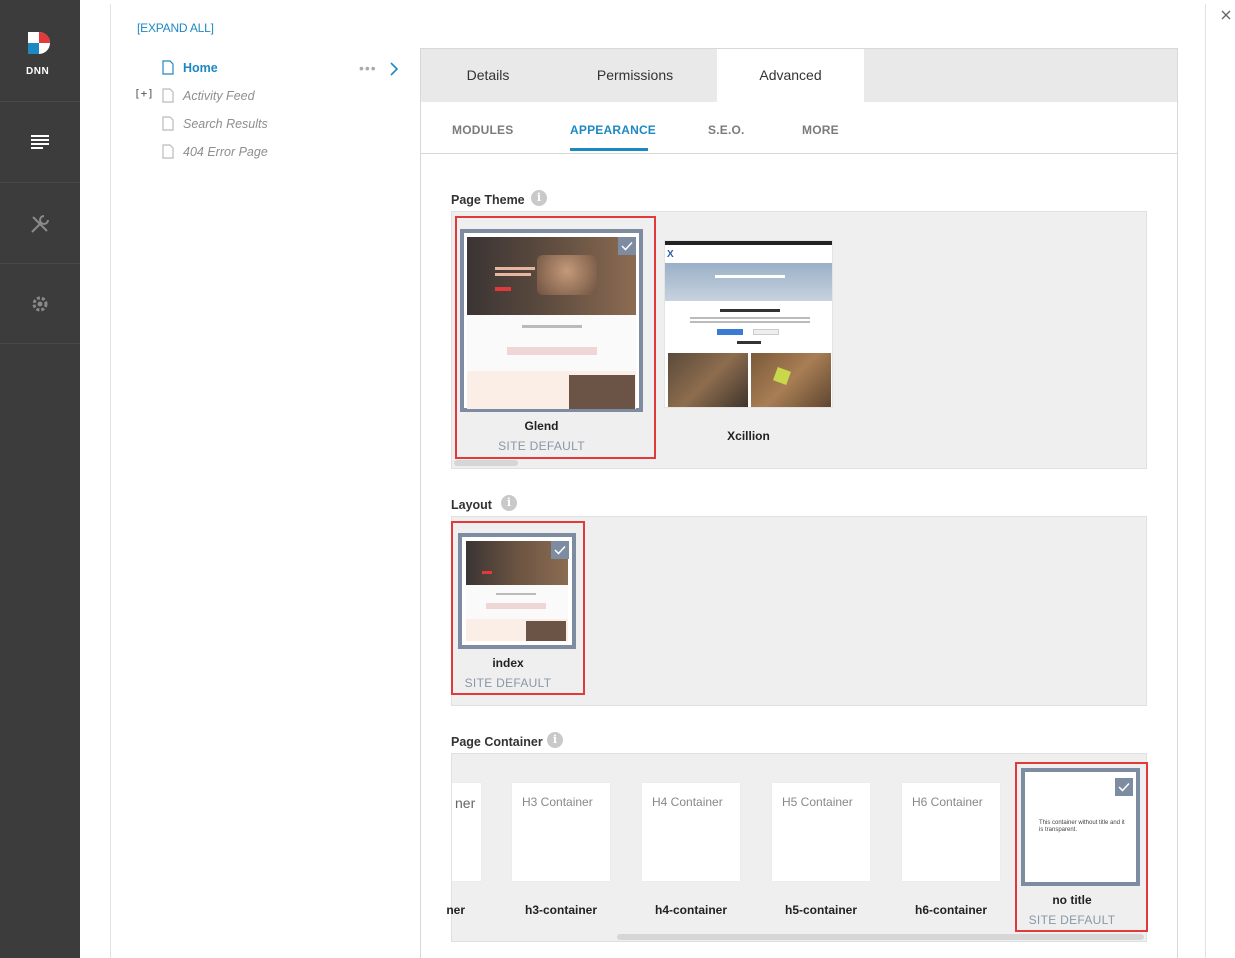  Describe the element at coordinates (561, 832) in the screenshot. I see `container-card-h3: H3 Container` at that location.